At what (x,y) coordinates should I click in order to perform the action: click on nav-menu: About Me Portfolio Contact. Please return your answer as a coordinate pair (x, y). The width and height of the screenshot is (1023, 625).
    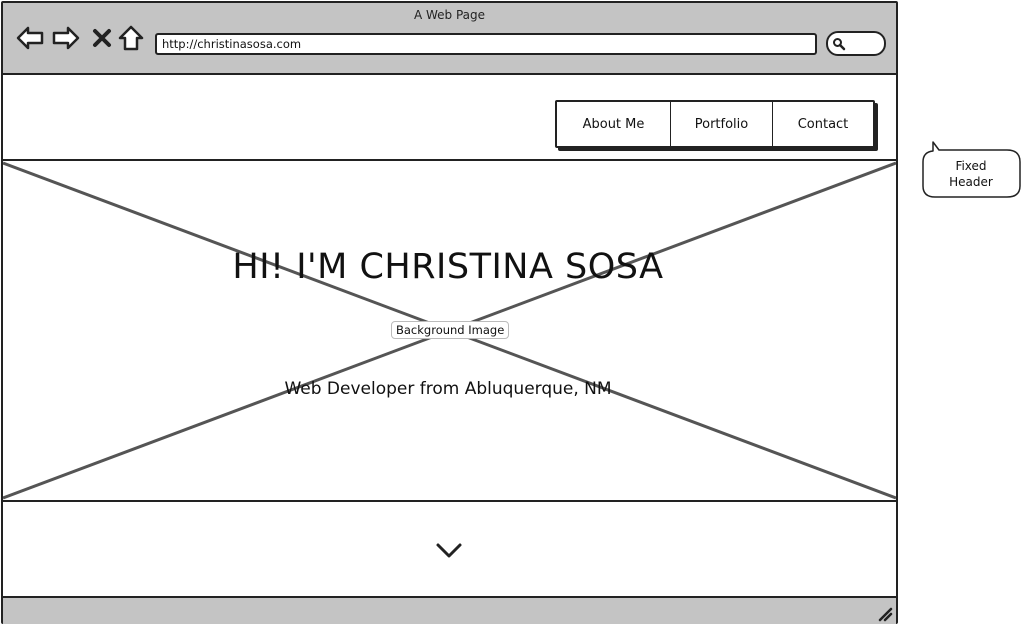
    Looking at the image, I should click on (715, 124).